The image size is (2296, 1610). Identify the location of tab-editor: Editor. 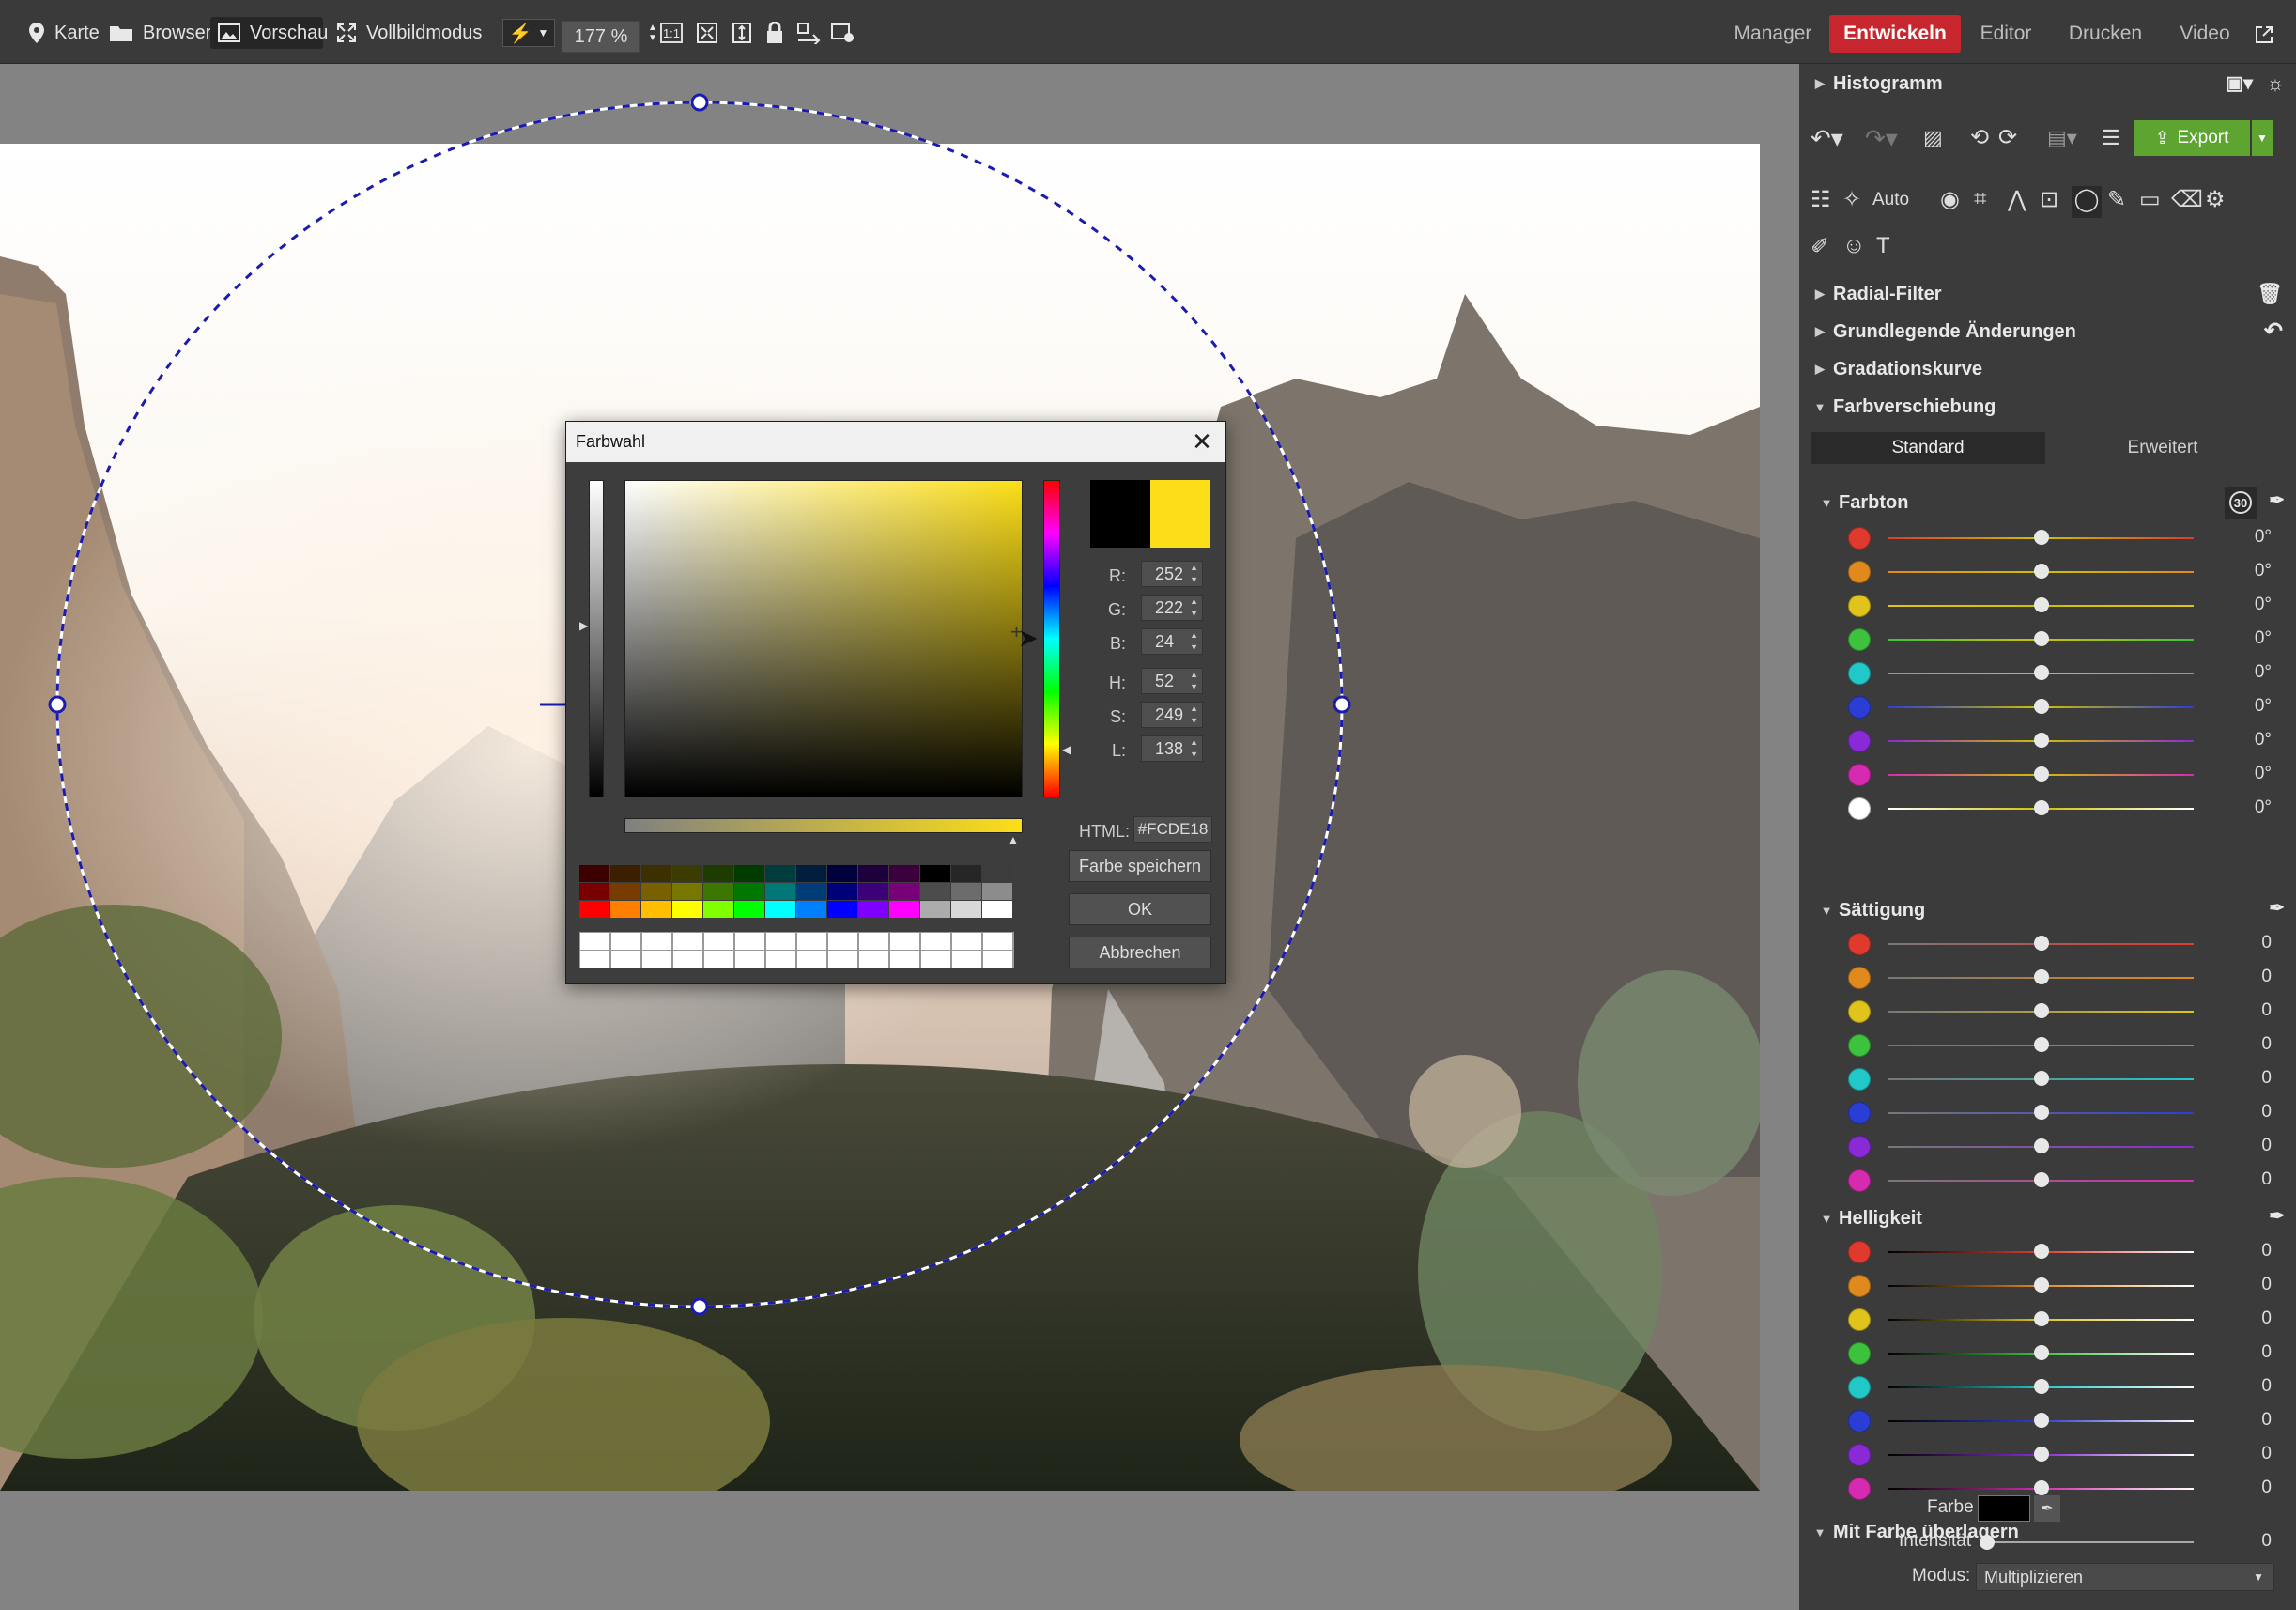
(2006, 34).